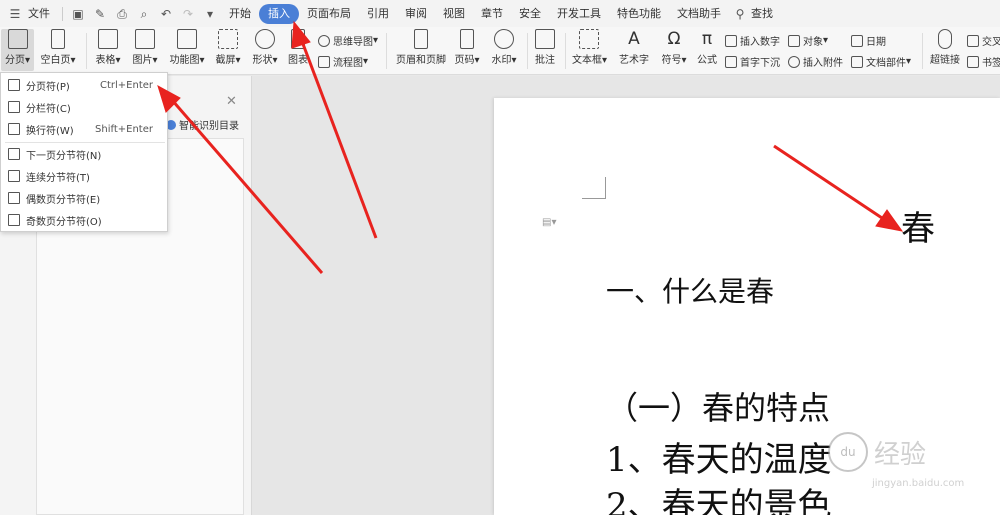 Image resolution: width=1000 pixels, height=515 pixels. What do you see at coordinates (343, 61) in the screenshot?
I see `flowchart-button: 流程图 ▾` at bounding box center [343, 61].